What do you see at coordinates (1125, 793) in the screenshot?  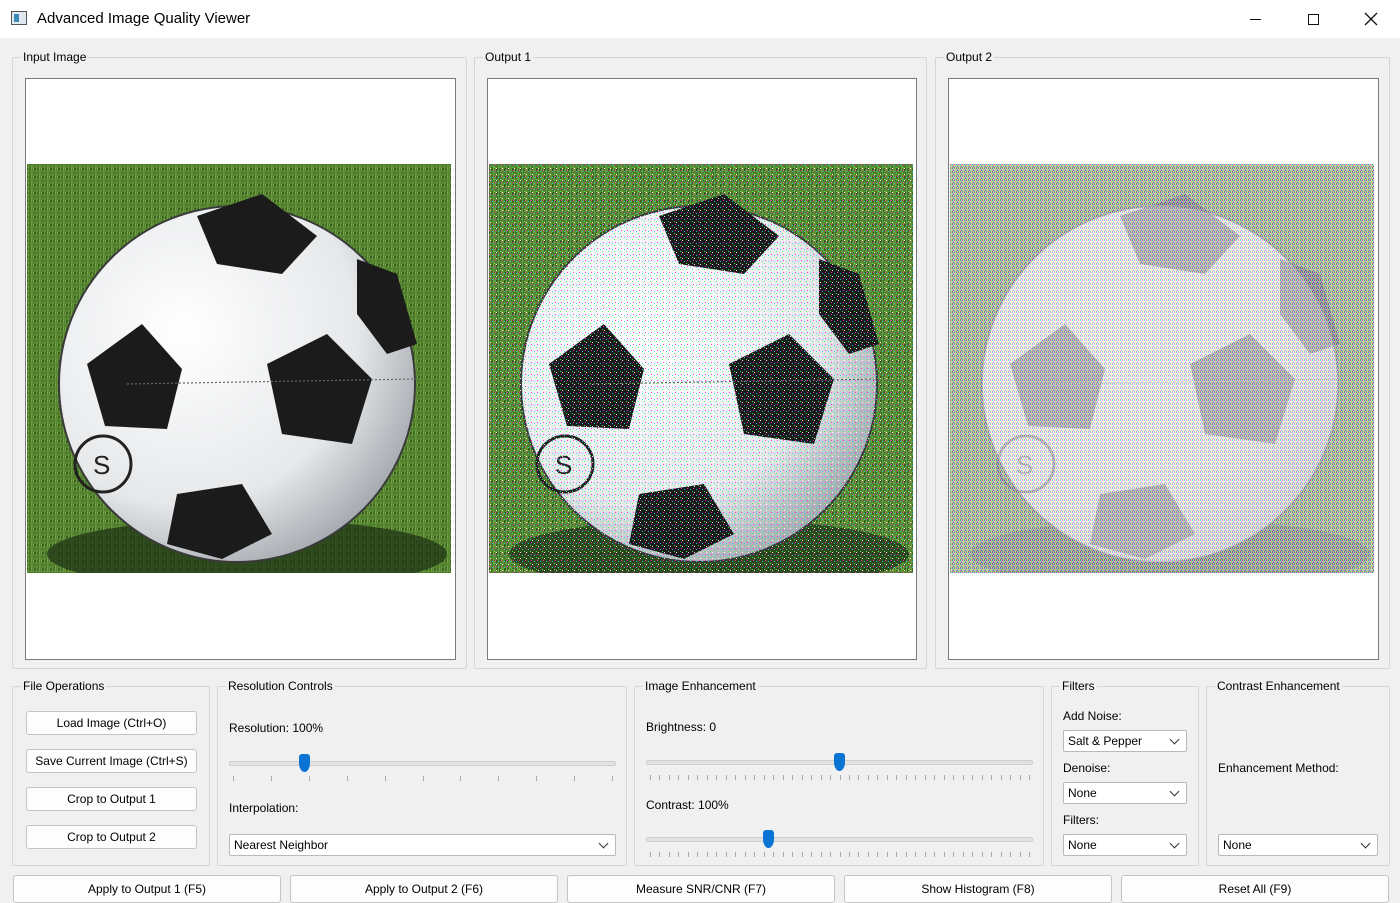 I see `denoise-select: None` at bounding box center [1125, 793].